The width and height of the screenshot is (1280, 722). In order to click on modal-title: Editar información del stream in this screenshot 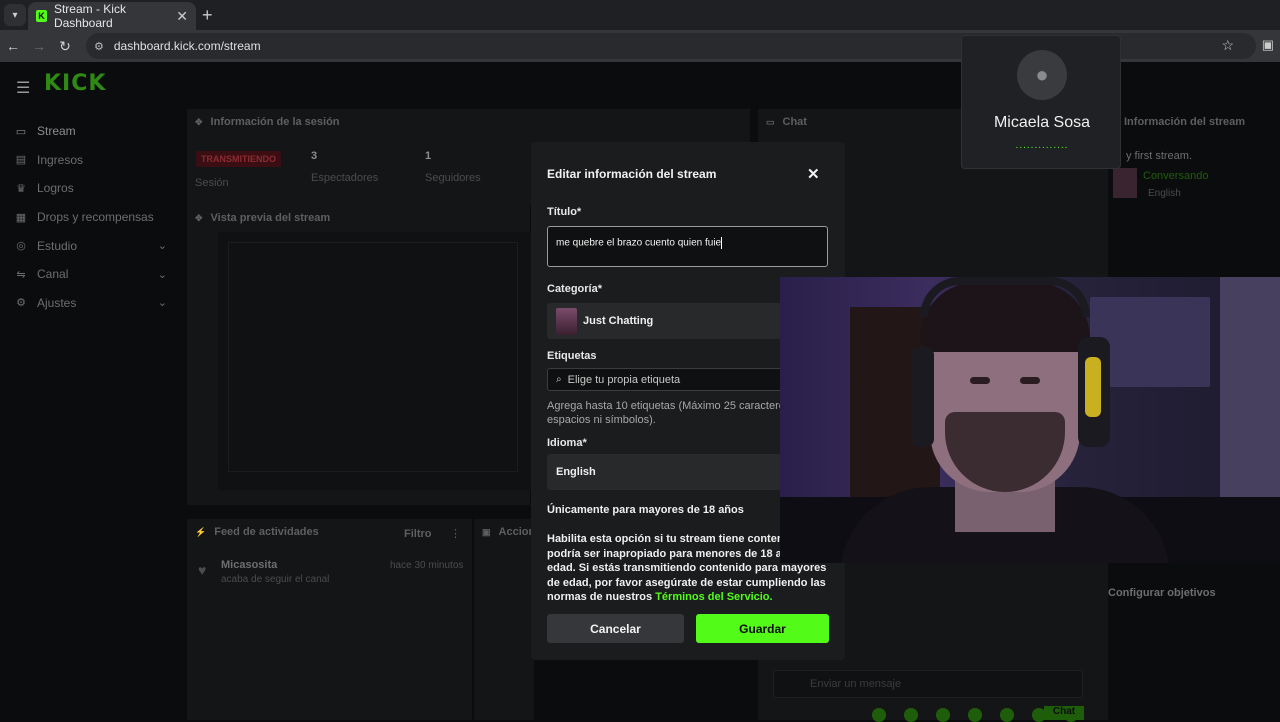, I will do `click(632, 174)`.